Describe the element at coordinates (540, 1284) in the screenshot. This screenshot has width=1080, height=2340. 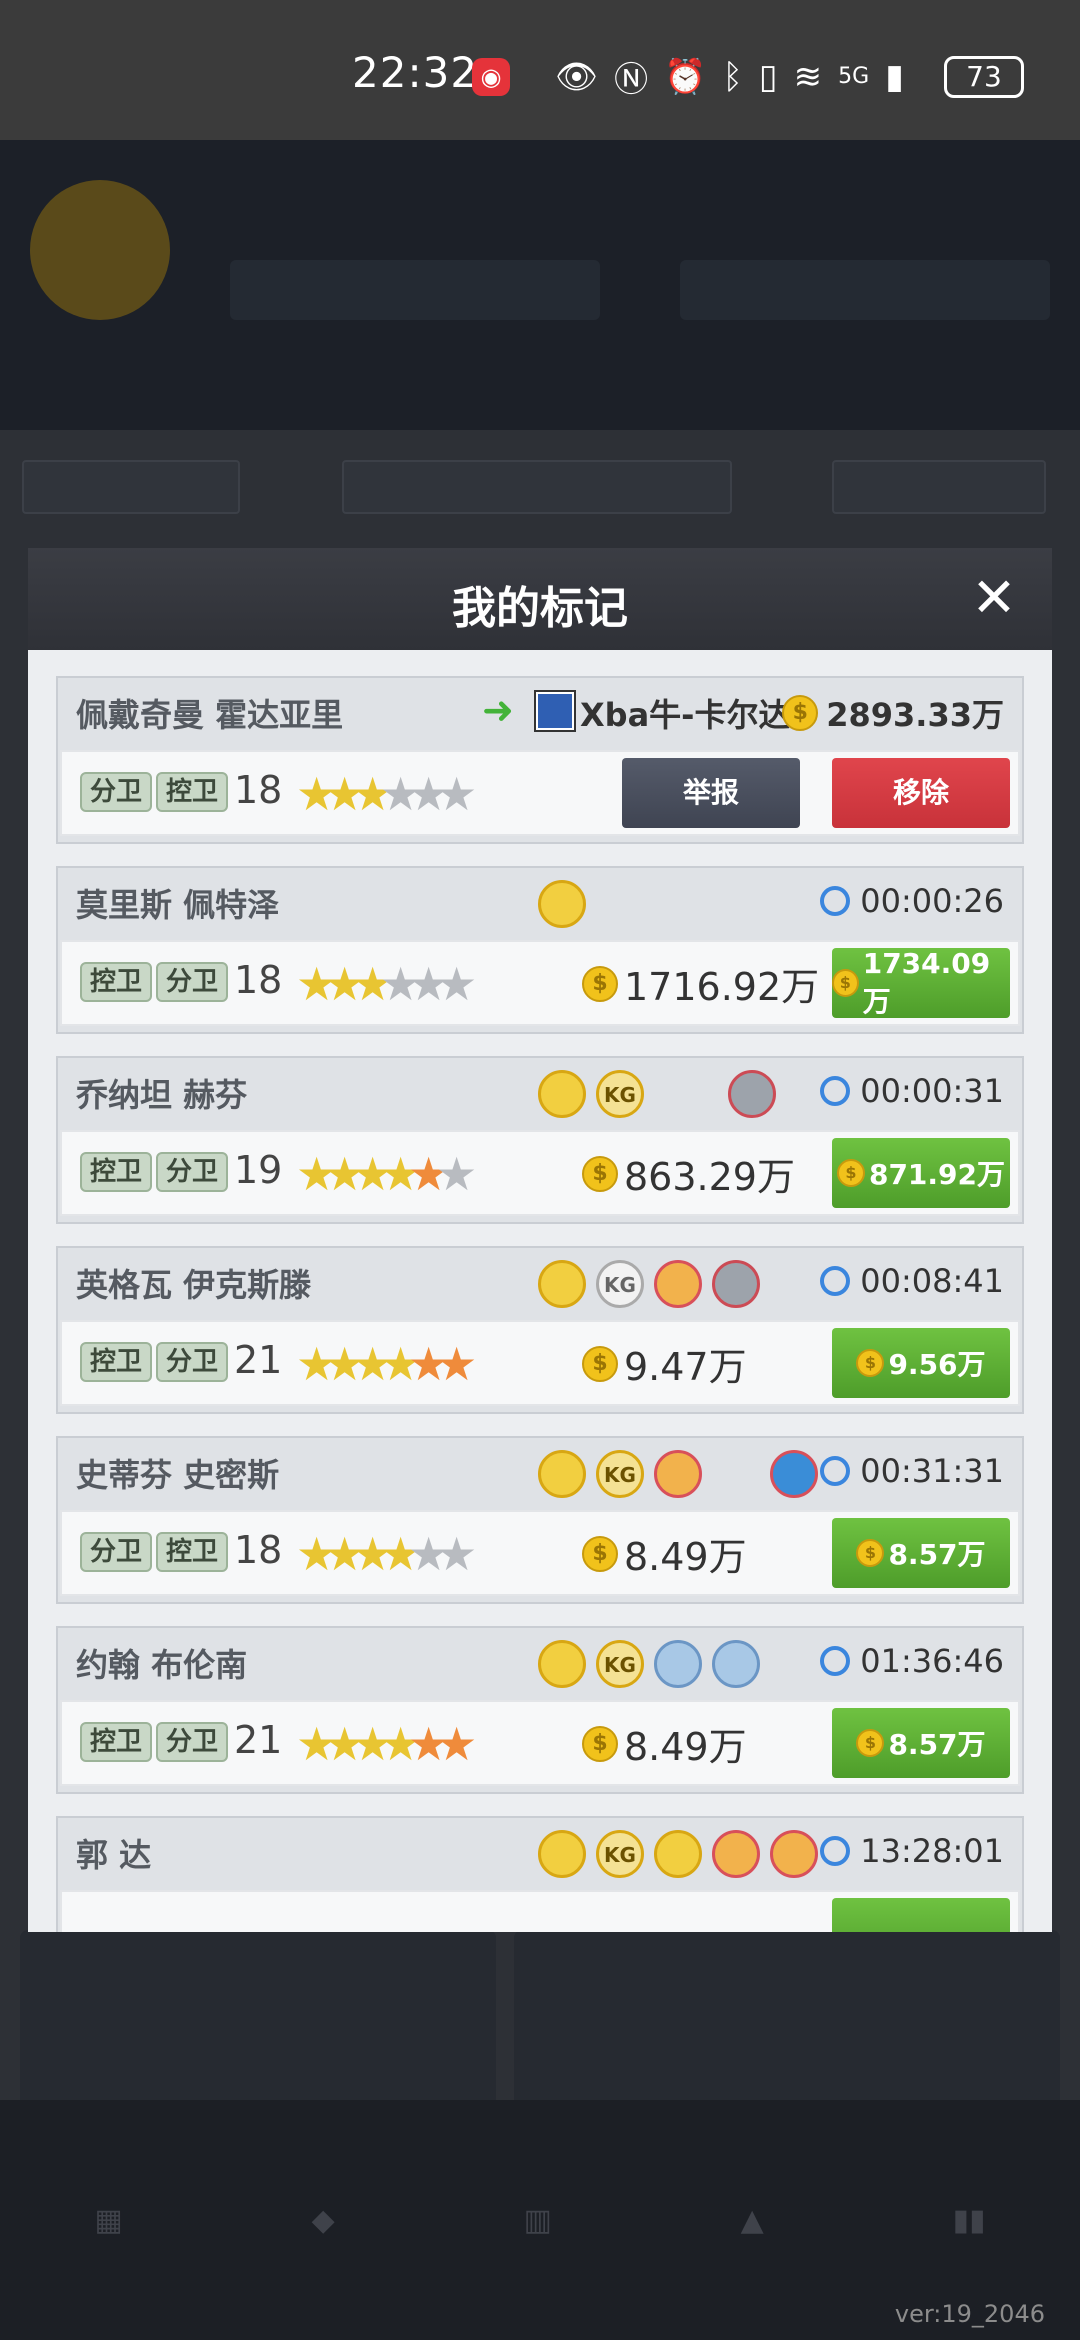
I see `card-header: 英格瓦 伊克斯滕 KG 00:08:41` at that location.